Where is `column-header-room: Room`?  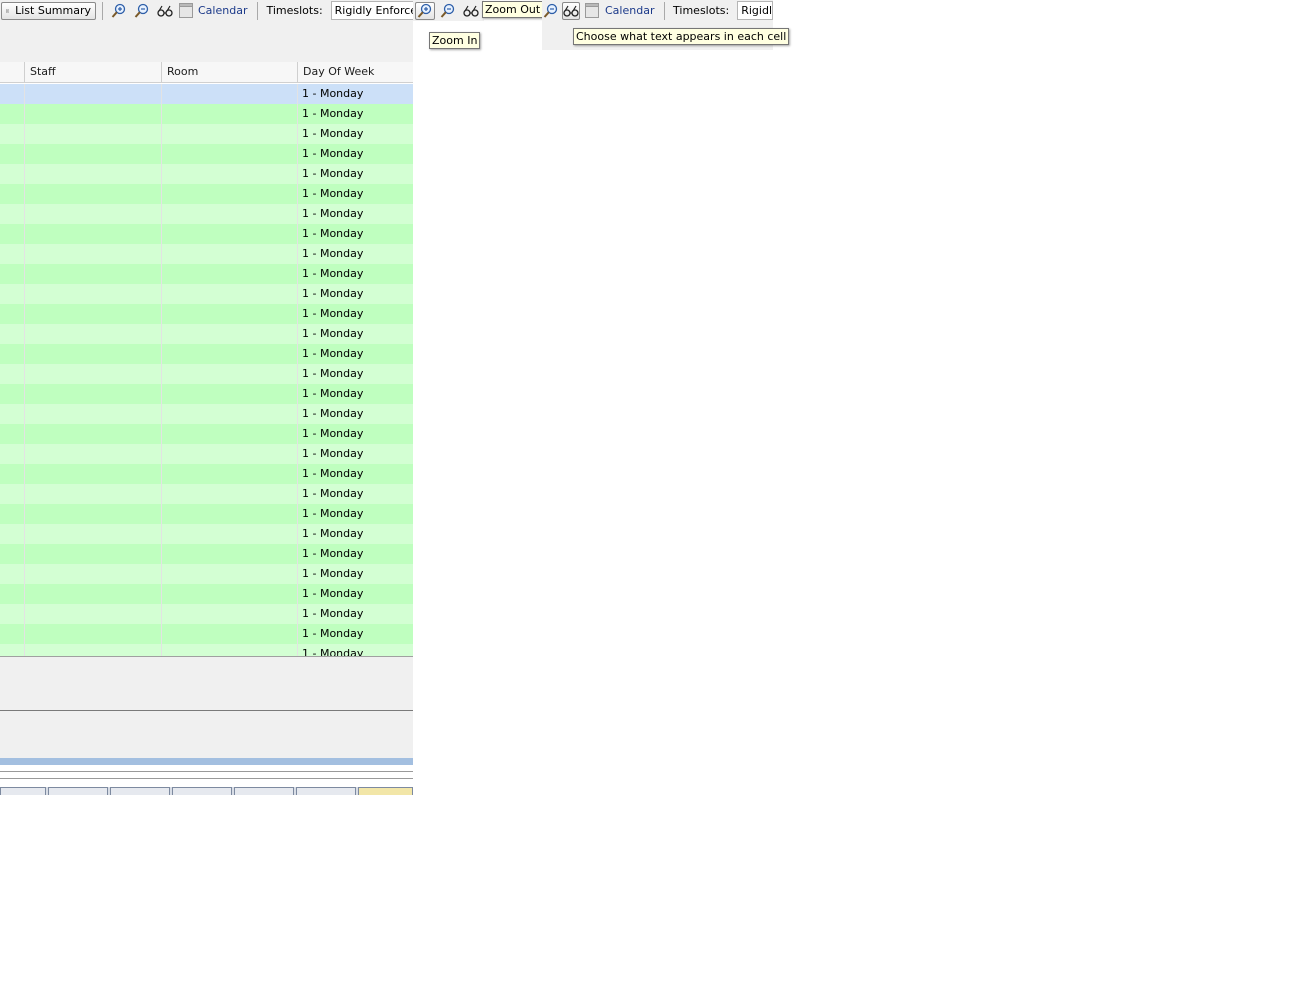 column-header-room: Room is located at coordinates (229, 72).